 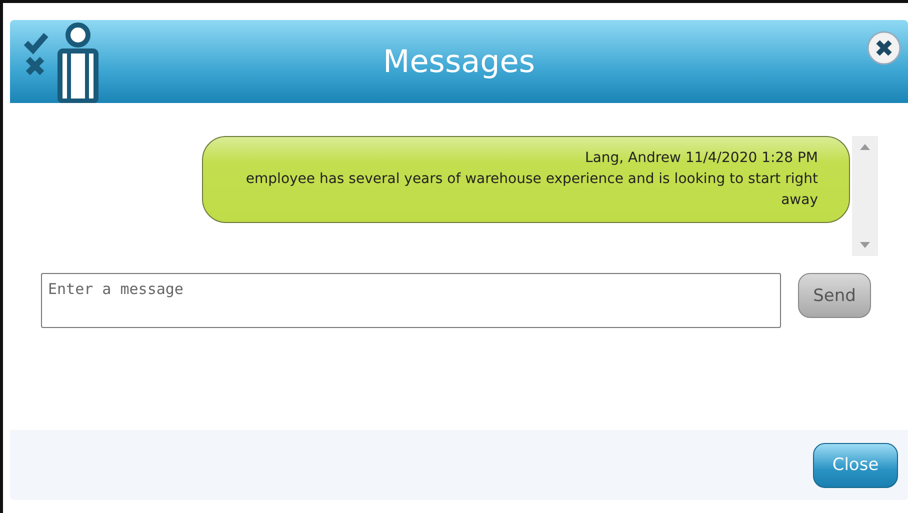 I want to click on message-text: employee has several years of warehouse experience and is looking to start right away, so click(x=531, y=190).